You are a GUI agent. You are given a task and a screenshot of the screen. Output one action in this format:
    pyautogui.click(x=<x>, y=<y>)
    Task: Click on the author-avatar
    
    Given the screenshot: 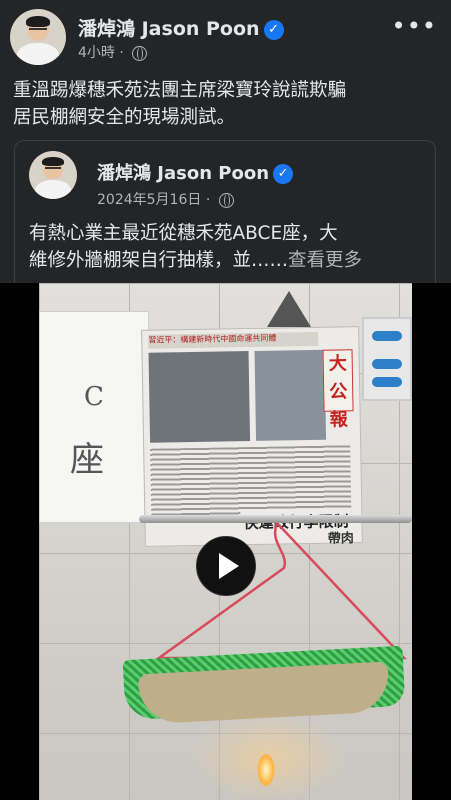 What is the action you would take?
    pyautogui.click(x=38, y=37)
    